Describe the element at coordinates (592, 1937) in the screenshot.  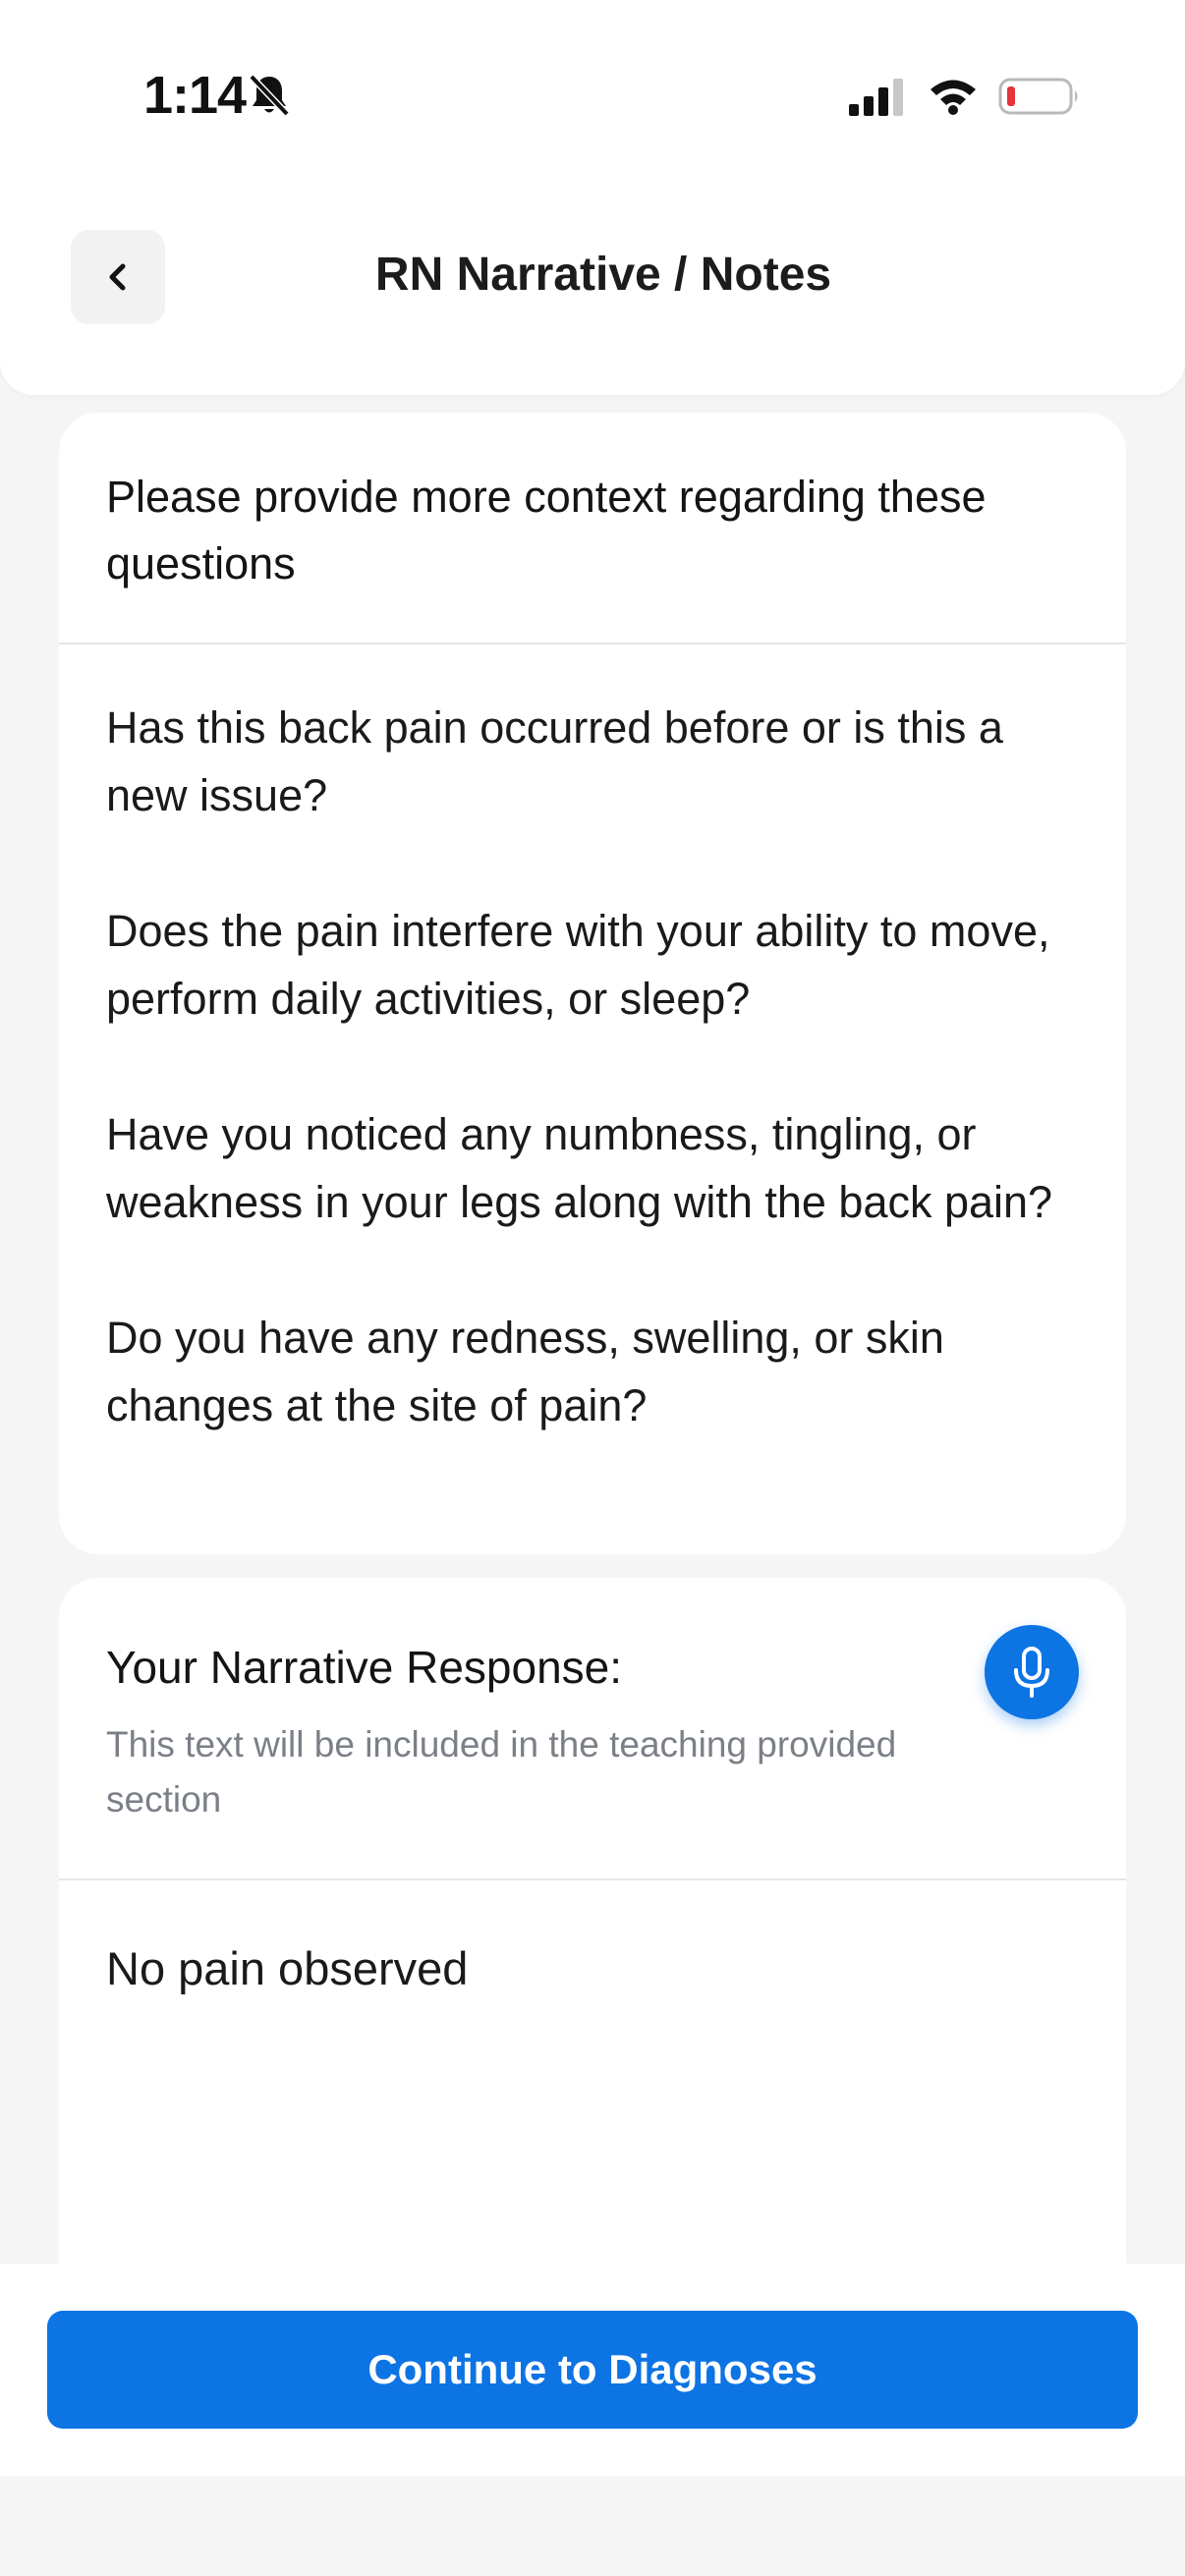
I see `narrative-input: No pain observed` at that location.